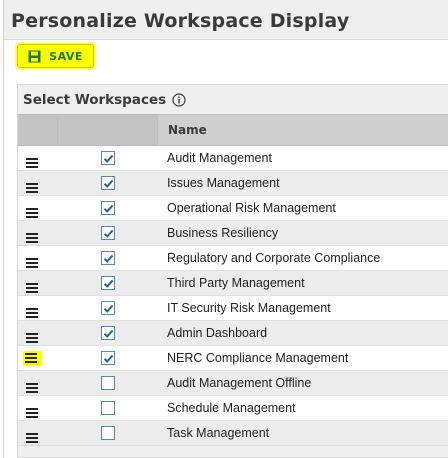 Image resolution: width=448 pixels, height=458 pixels. I want to click on info-icon, so click(179, 99).